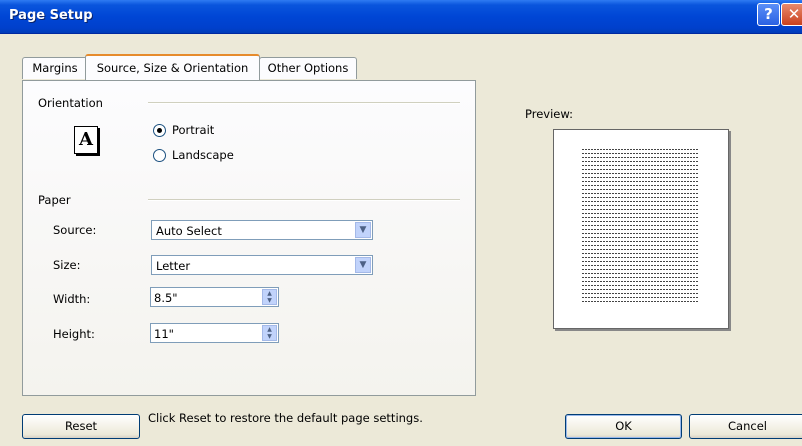  Describe the element at coordinates (72, 299) in the screenshot. I see `width-label: Width:` at that location.